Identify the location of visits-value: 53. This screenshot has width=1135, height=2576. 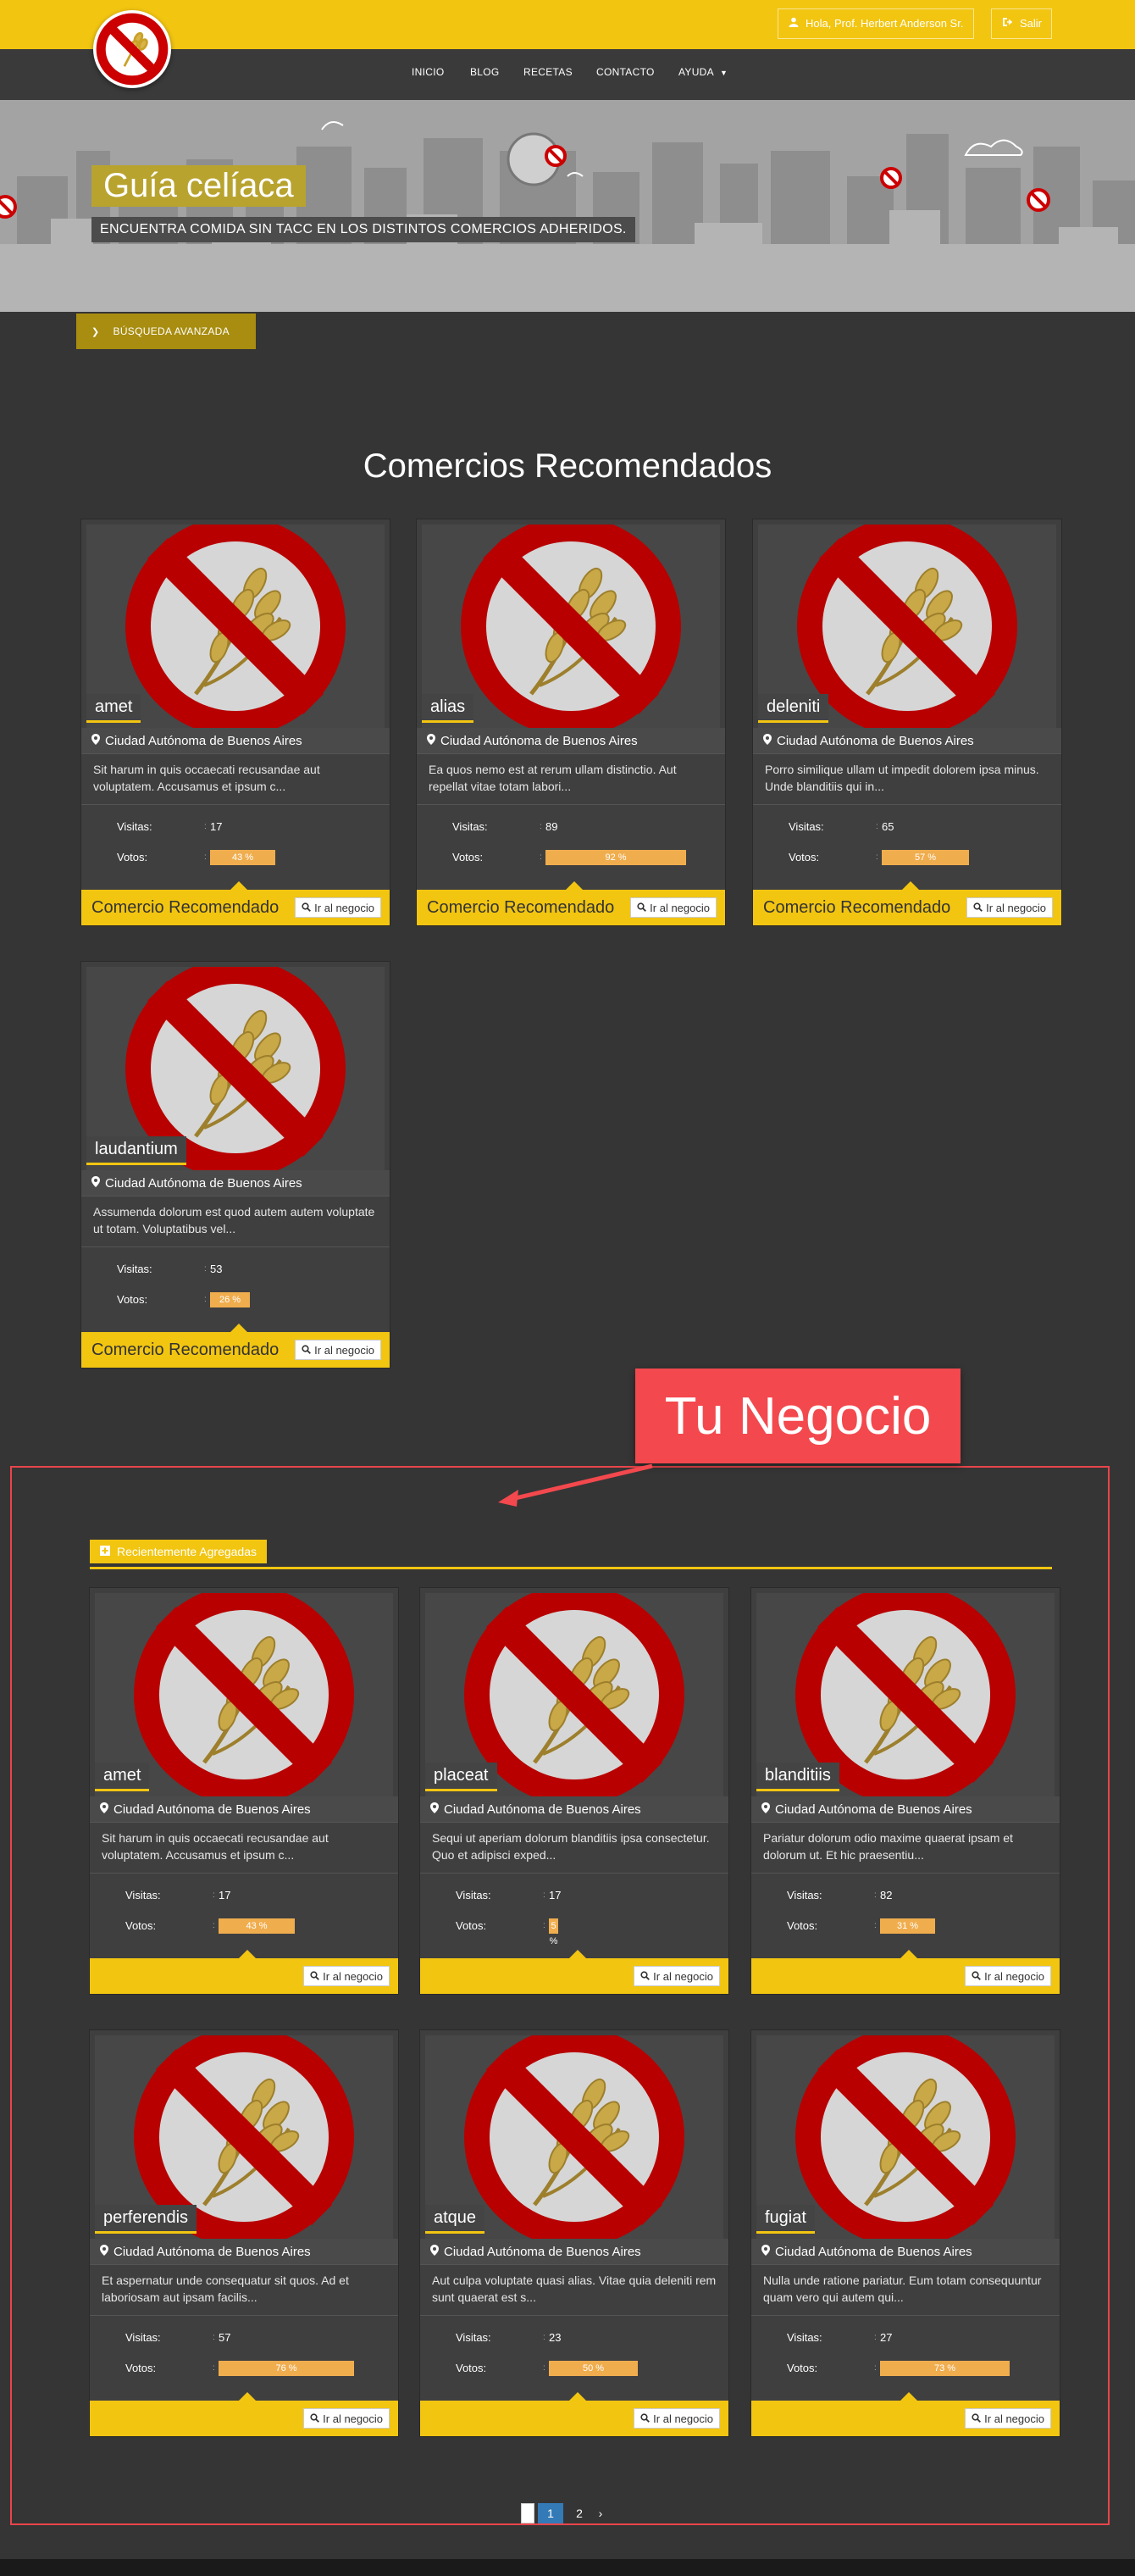
(216, 1269).